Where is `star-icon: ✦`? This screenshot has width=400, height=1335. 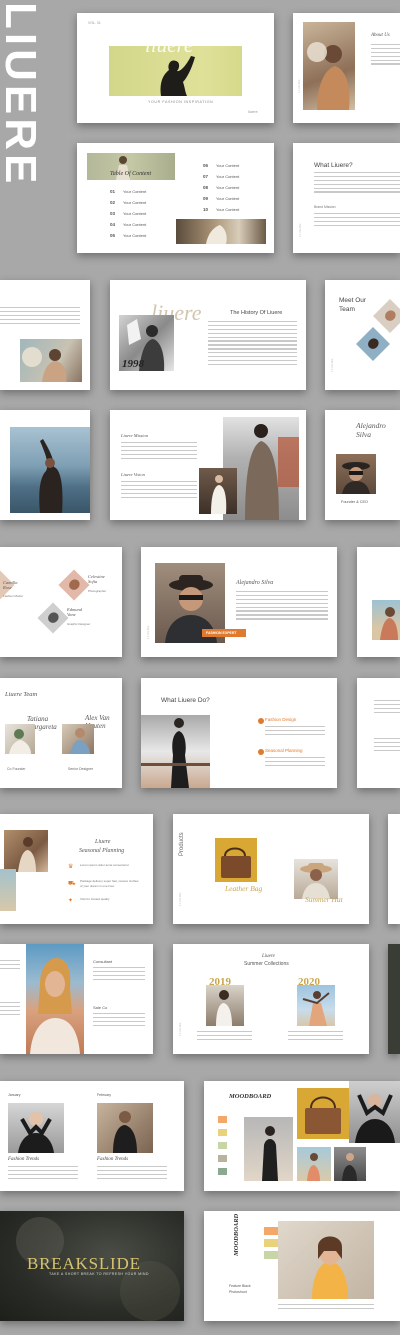 star-icon: ✦ is located at coordinates (71, 901).